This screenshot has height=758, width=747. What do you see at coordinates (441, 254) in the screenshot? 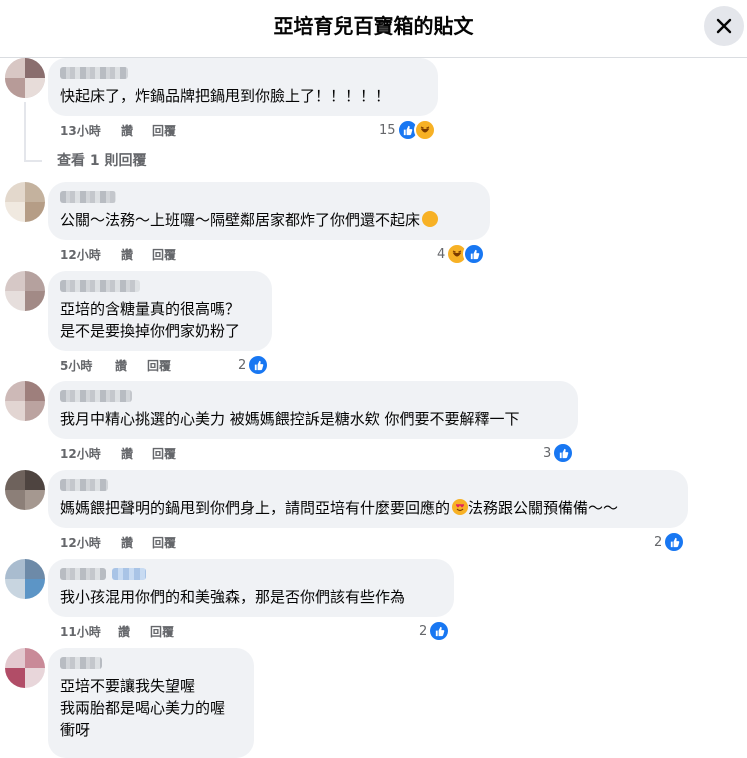
I see `reaction-count: 4` at bounding box center [441, 254].